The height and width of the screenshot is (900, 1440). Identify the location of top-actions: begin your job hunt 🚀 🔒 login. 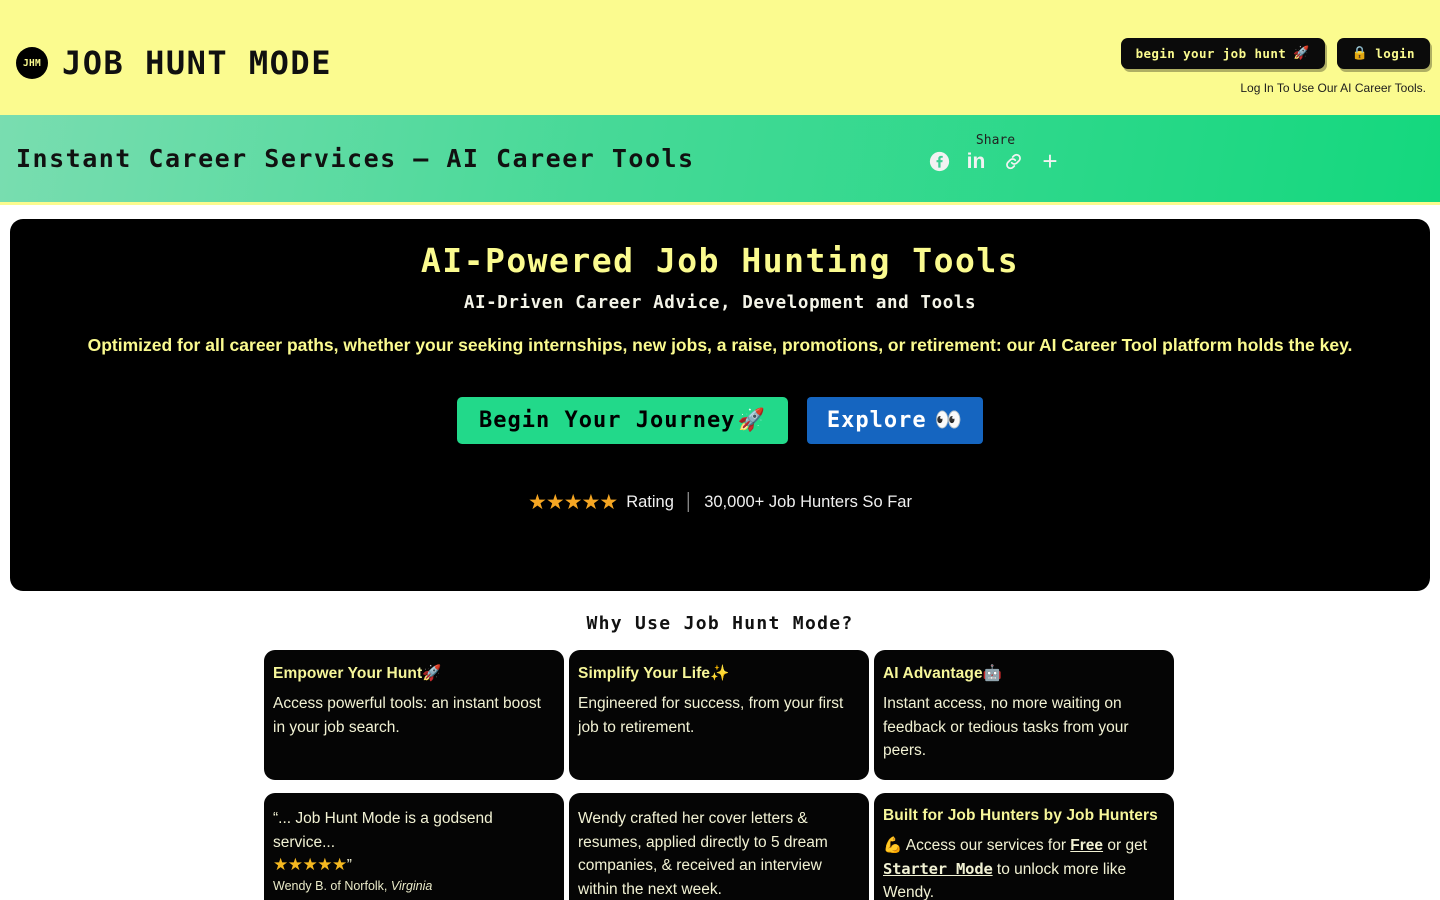
(1275, 53).